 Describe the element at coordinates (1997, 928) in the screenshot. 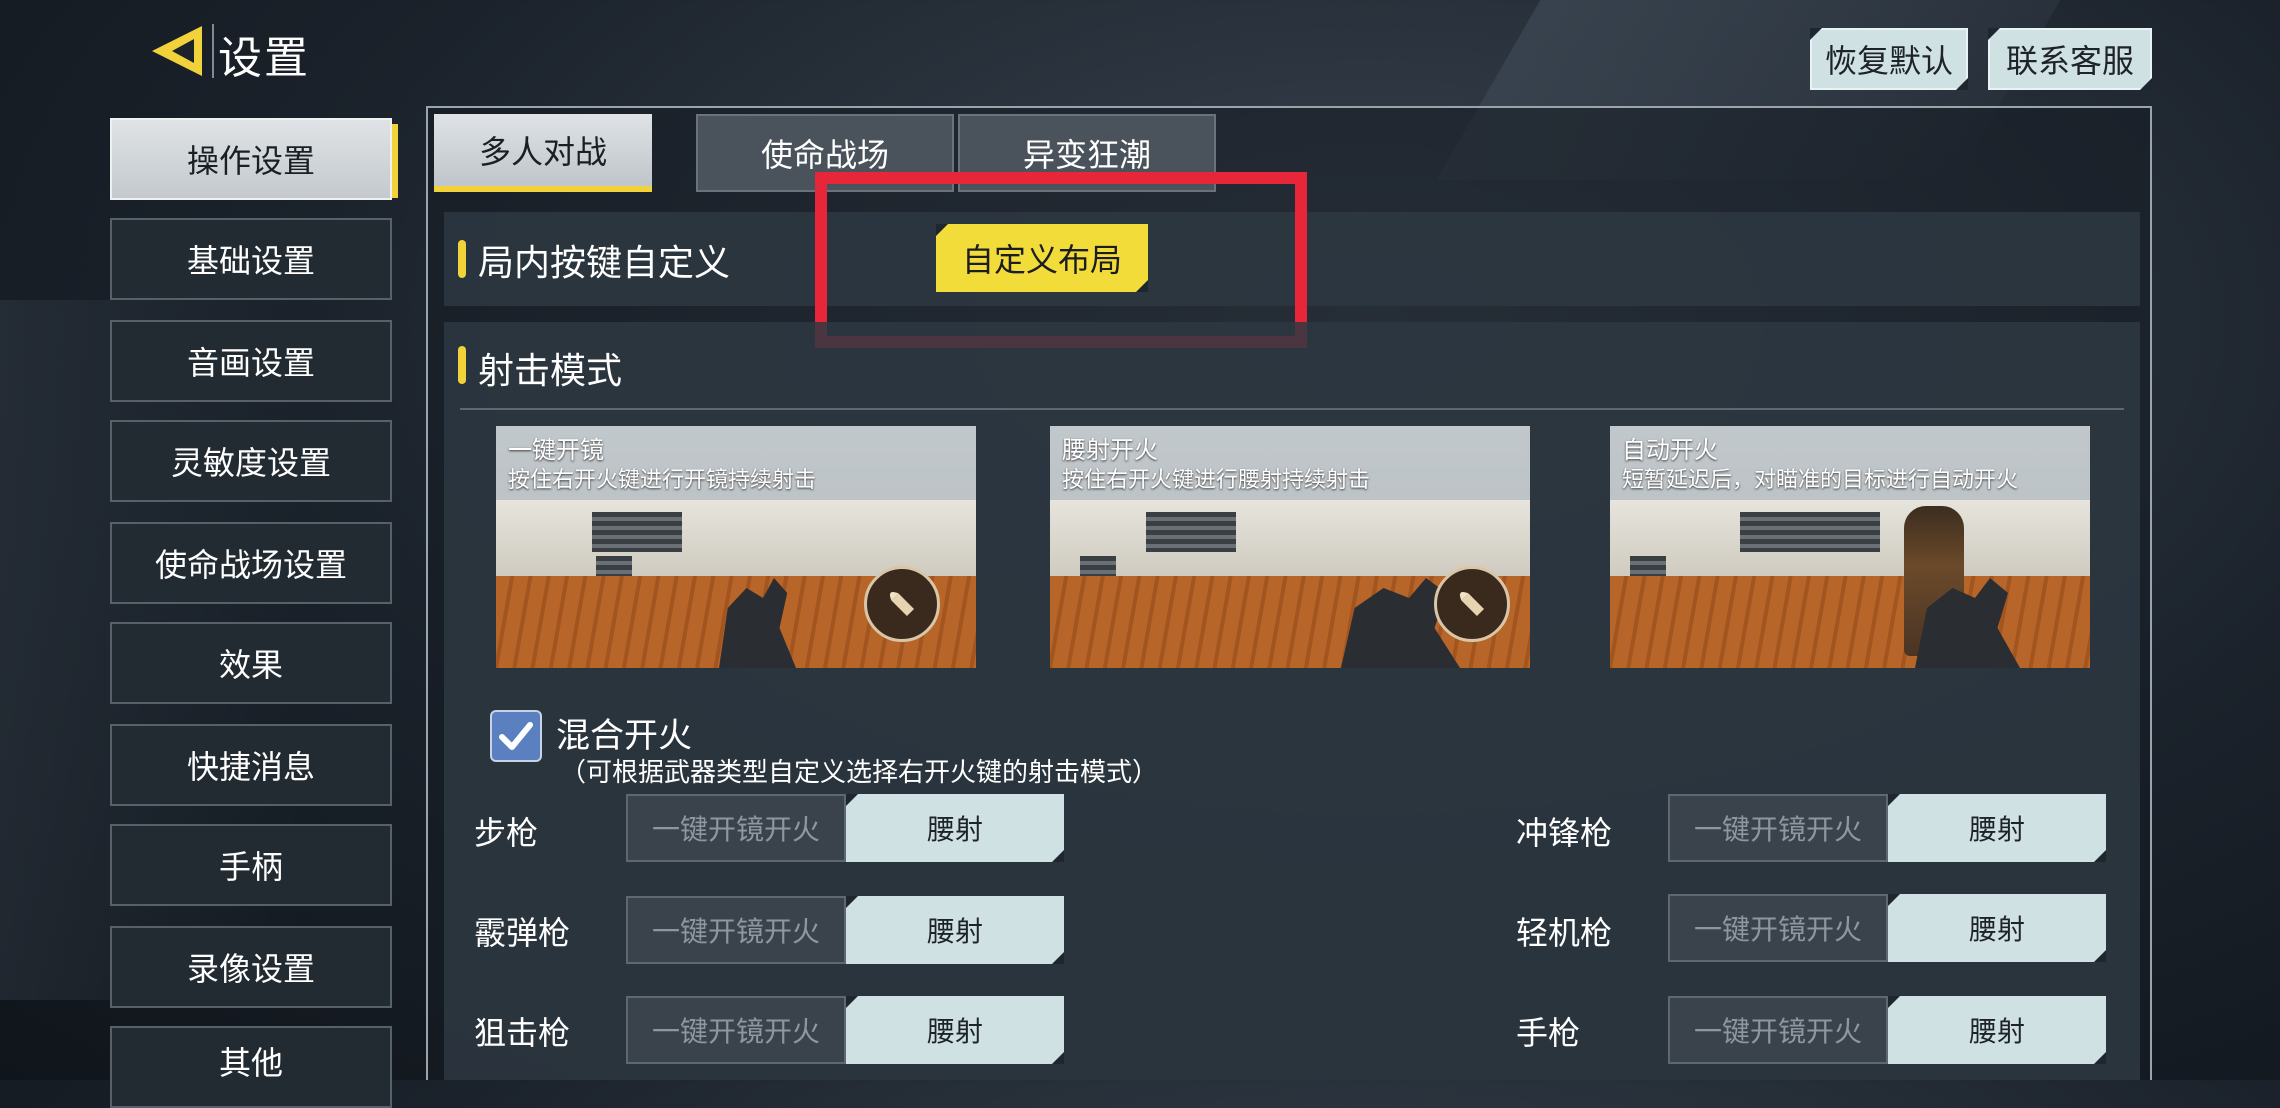

I see `lmg-option-hip: 腰射` at that location.